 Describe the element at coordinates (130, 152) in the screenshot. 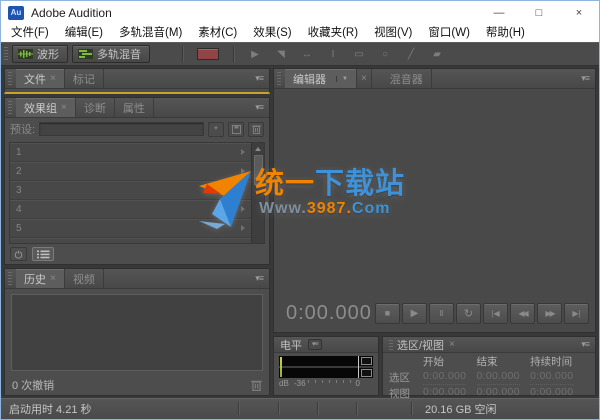

I see `effect-slot: 1` at that location.